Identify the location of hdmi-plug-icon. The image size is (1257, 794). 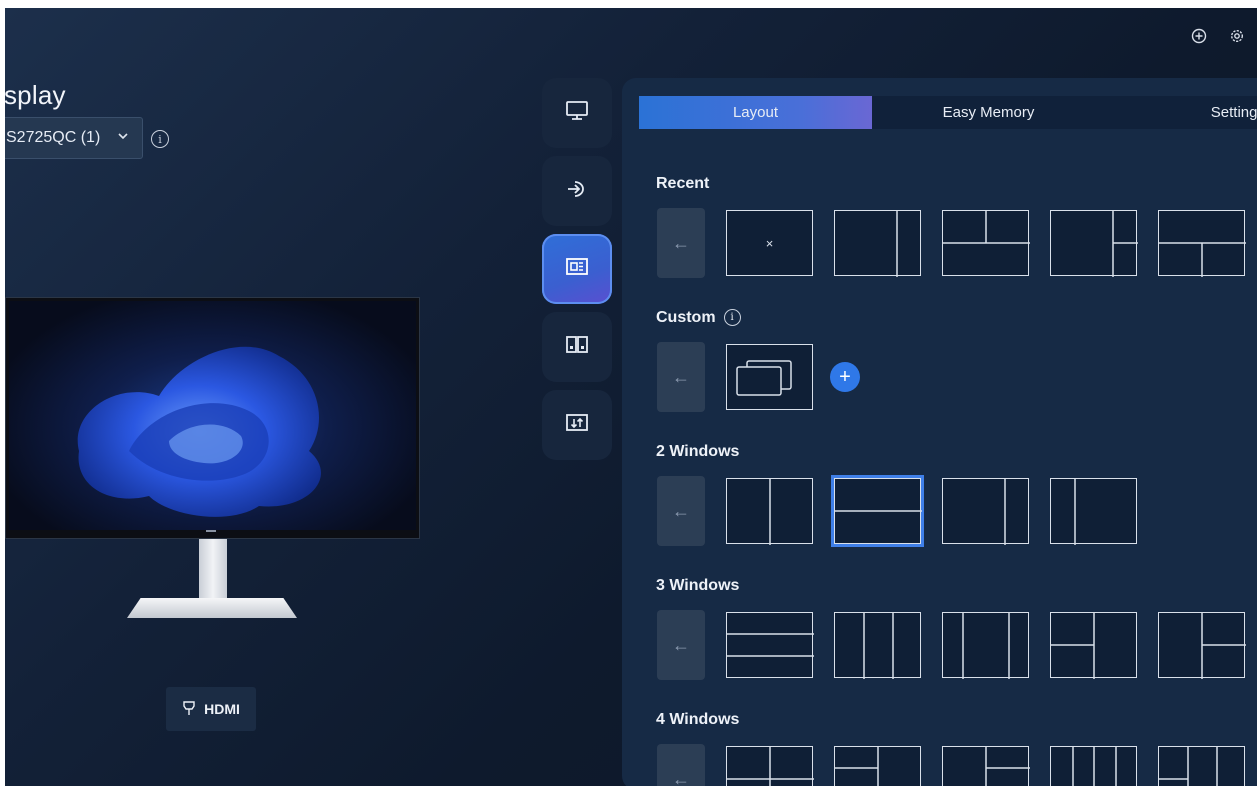
(189, 709).